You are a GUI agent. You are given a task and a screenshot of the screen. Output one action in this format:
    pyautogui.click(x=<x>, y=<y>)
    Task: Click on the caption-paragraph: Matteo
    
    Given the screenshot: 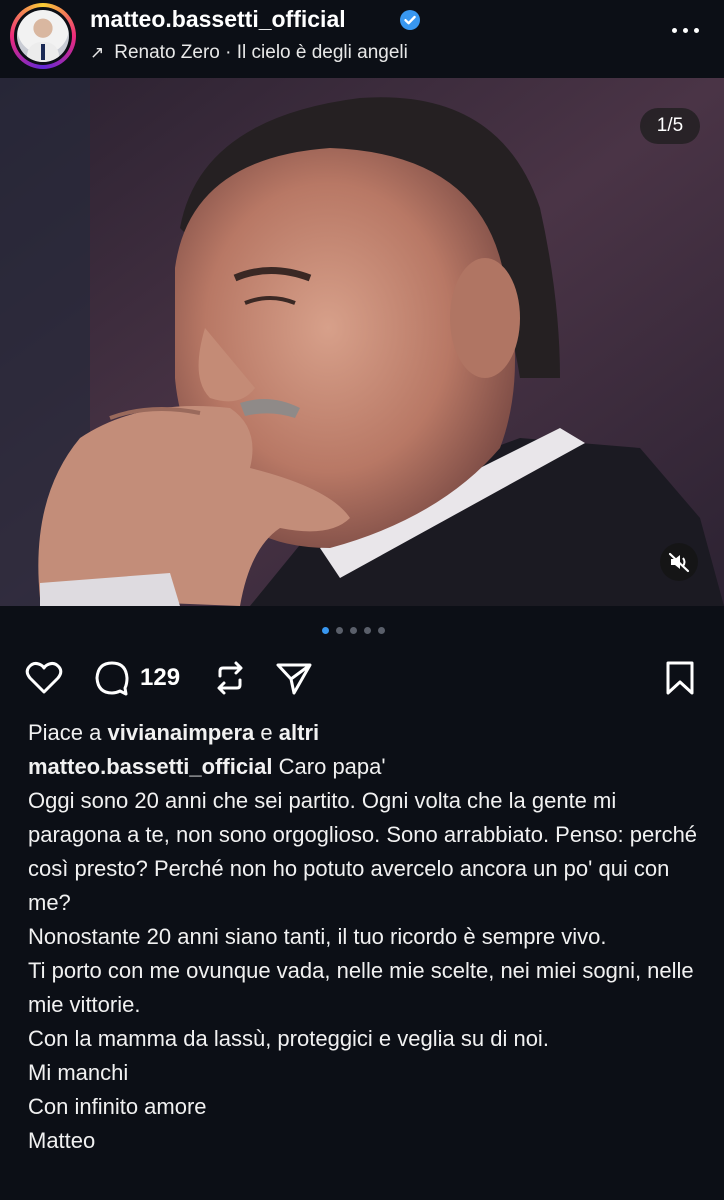 What is the action you would take?
    pyautogui.click(x=62, y=1140)
    